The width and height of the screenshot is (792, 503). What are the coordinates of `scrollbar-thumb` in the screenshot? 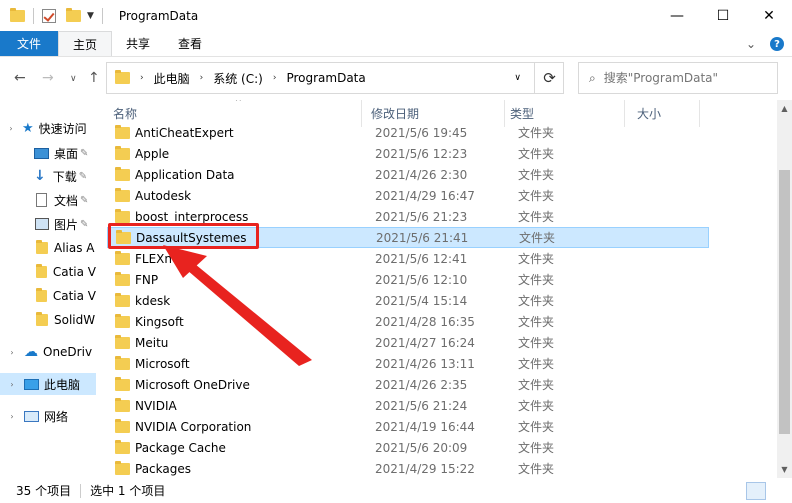 It's located at (784, 302).